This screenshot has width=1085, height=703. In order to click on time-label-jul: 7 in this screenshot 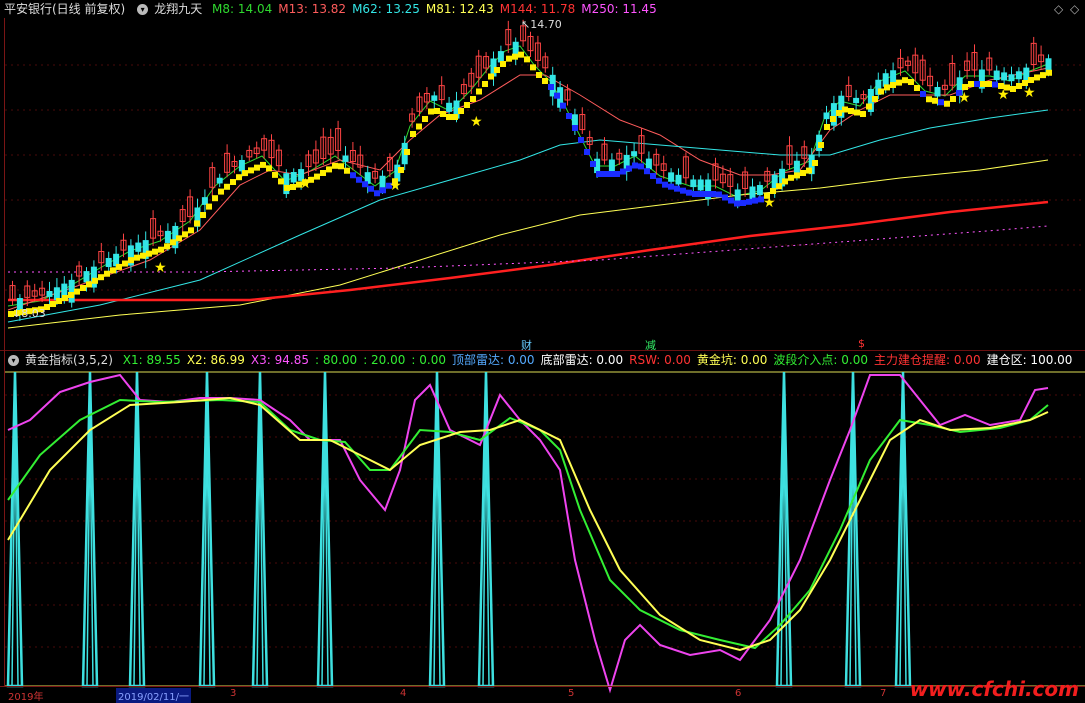, I will do `click(883, 693)`.